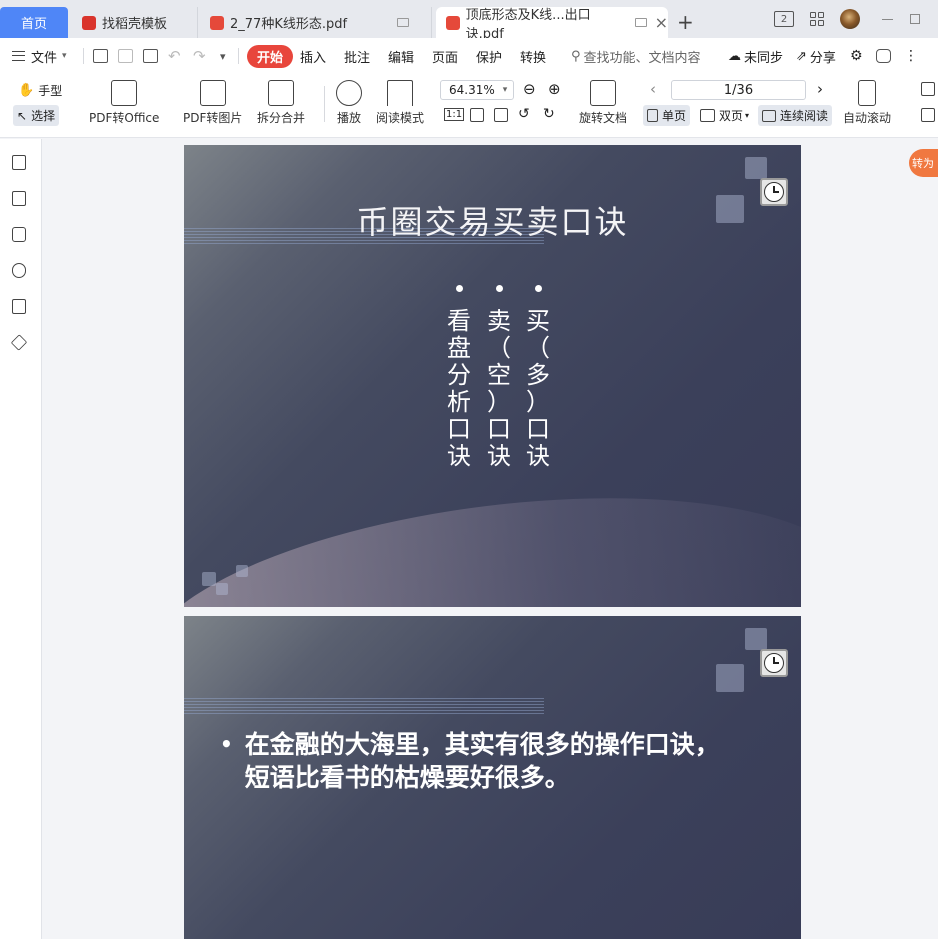 The height and width of the screenshot is (939, 938). I want to click on list-item: 看盘 分析 口诀, so click(459, 377).